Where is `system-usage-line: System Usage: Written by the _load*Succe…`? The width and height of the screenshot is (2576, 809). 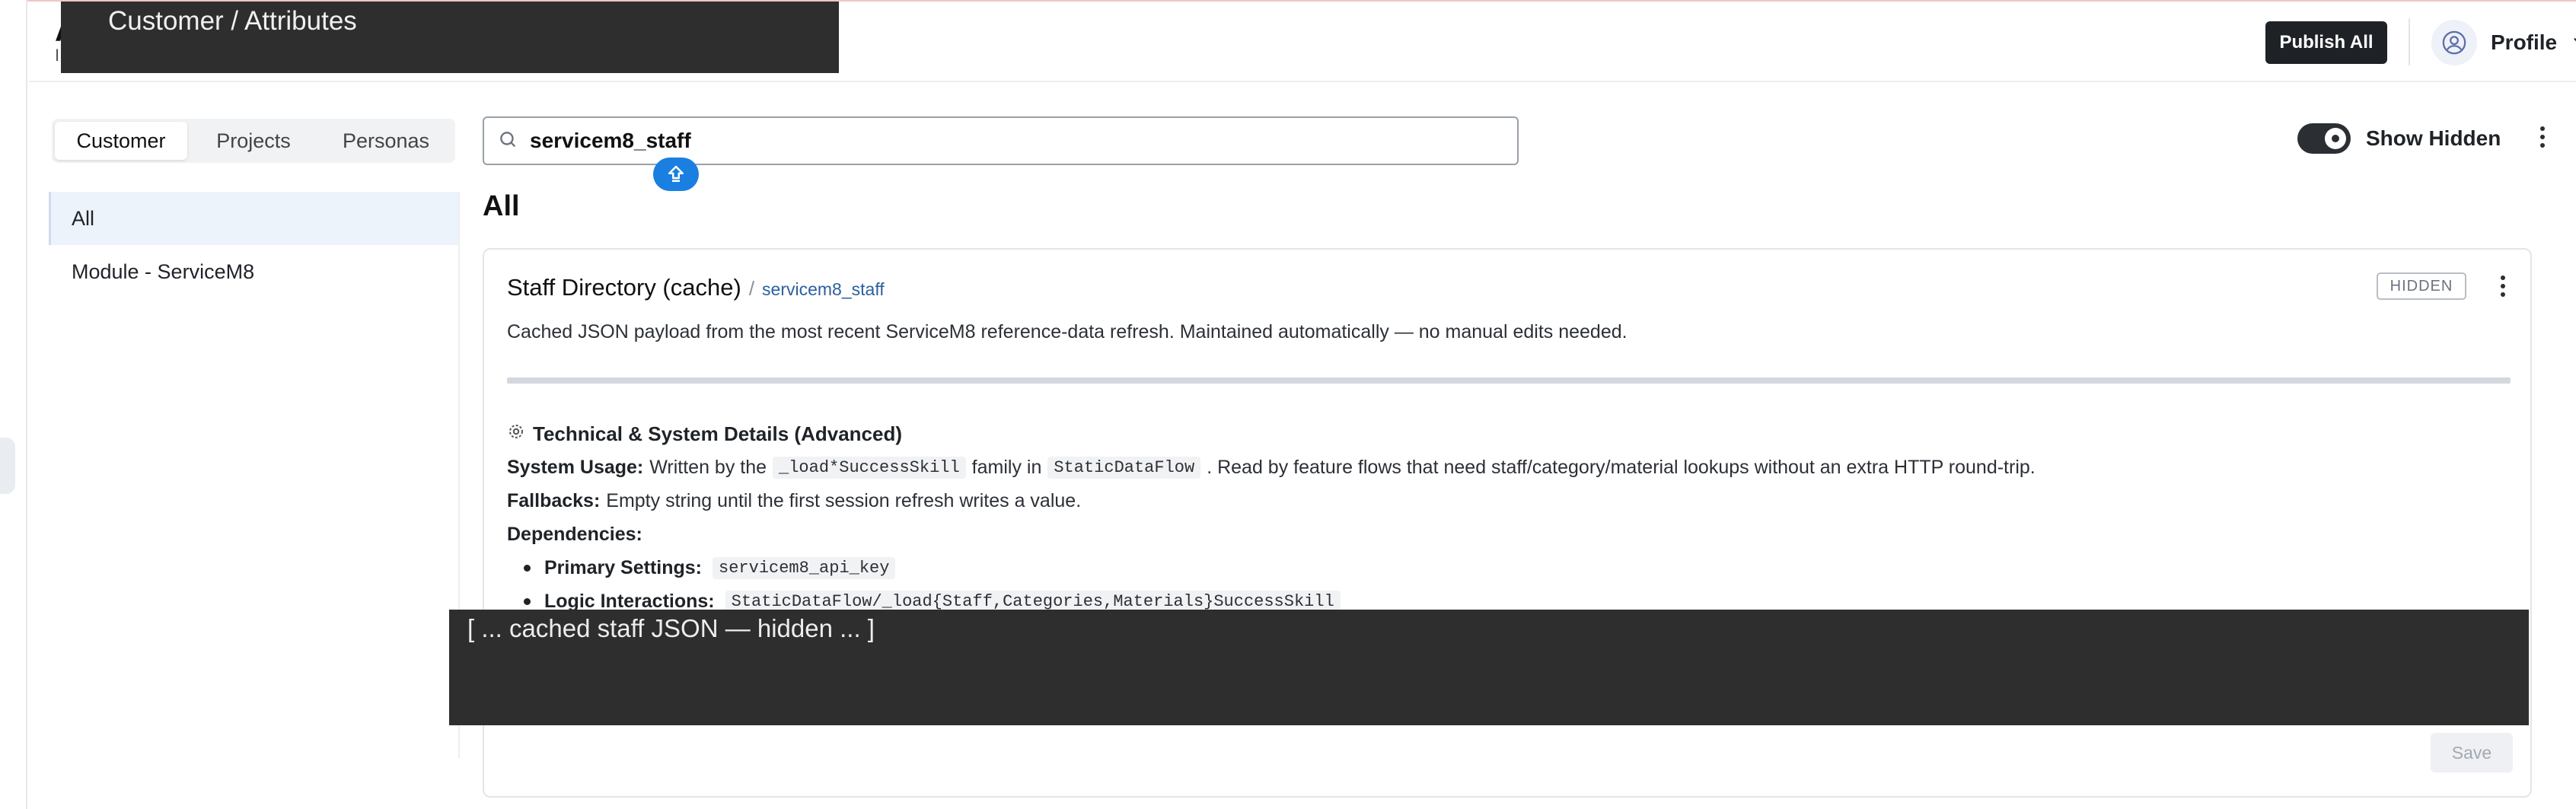
system-usage-line: System Usage: Written by the _load*Succe… is located at coordinates (1512, 467).